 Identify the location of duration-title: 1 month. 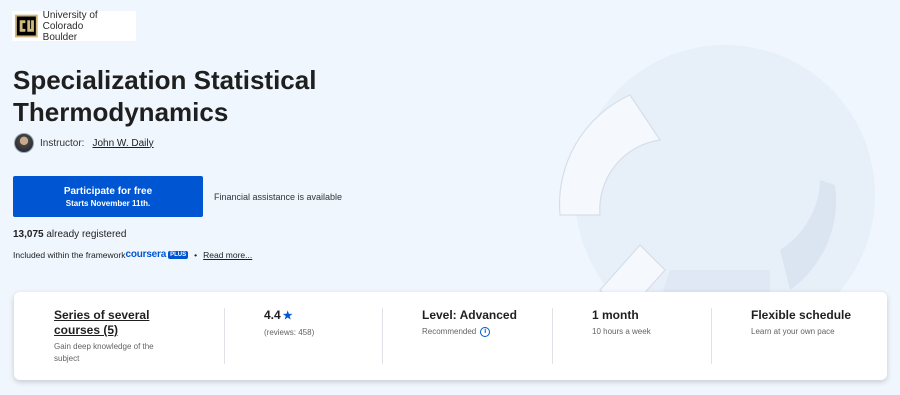
(615, 315).